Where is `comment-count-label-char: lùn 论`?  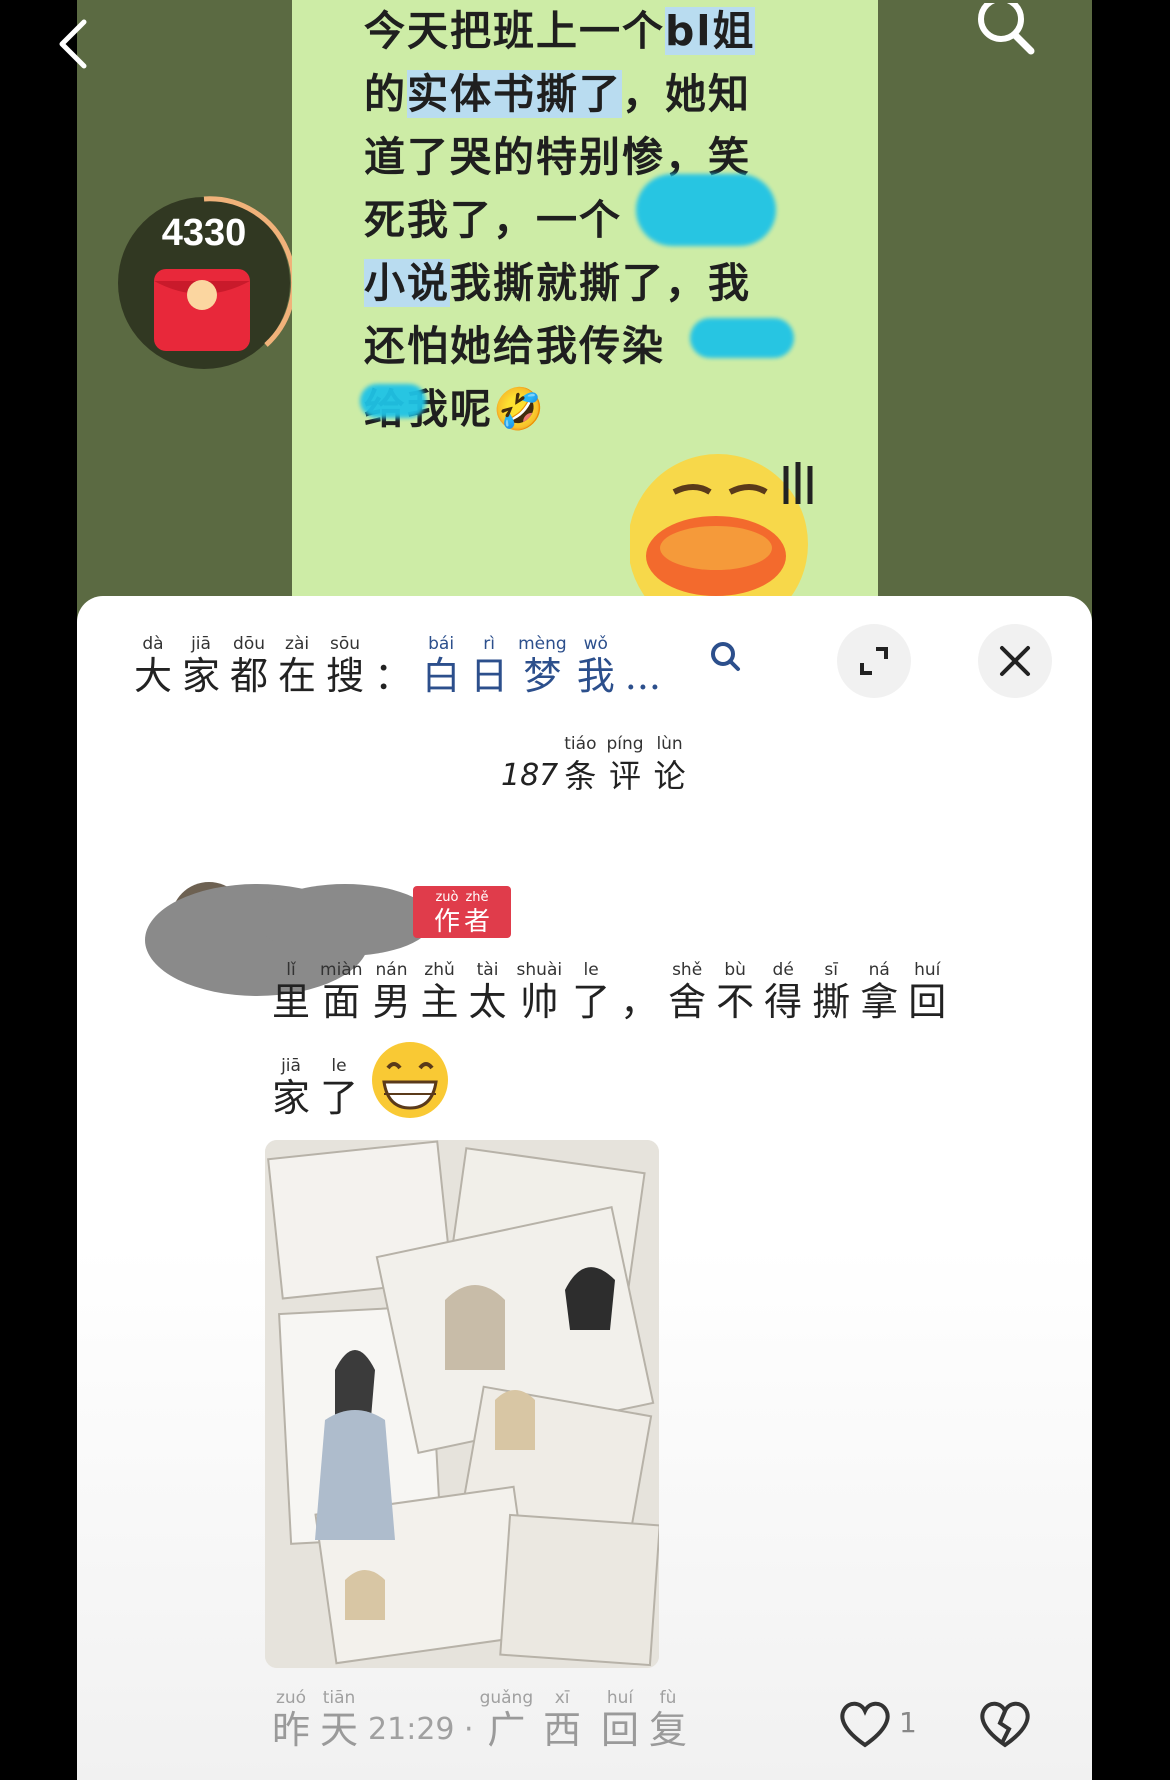 comment-count-label-char: lùn 论 is located at coordinates (670, 766).